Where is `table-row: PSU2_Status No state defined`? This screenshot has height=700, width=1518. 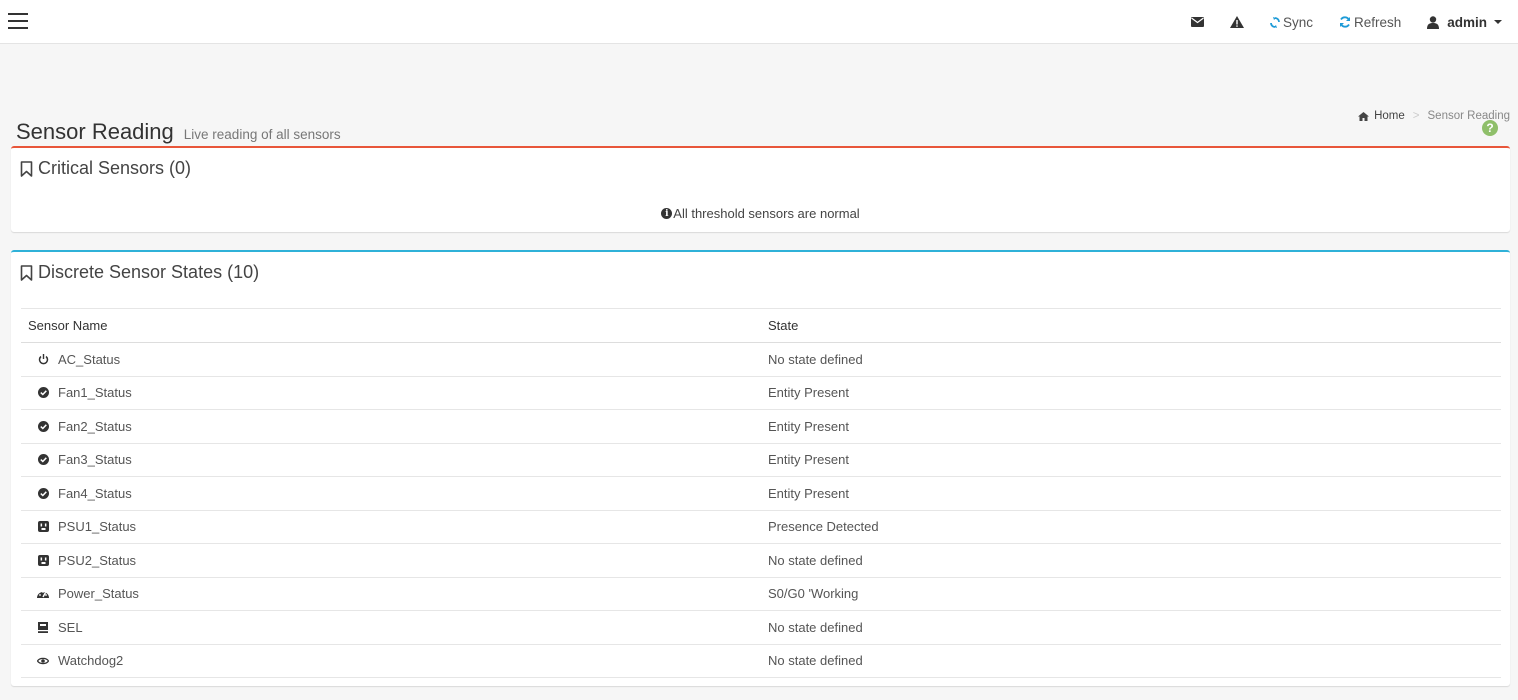
table-row: PSU2_Status No state defined is located at coordinates (761, 560).